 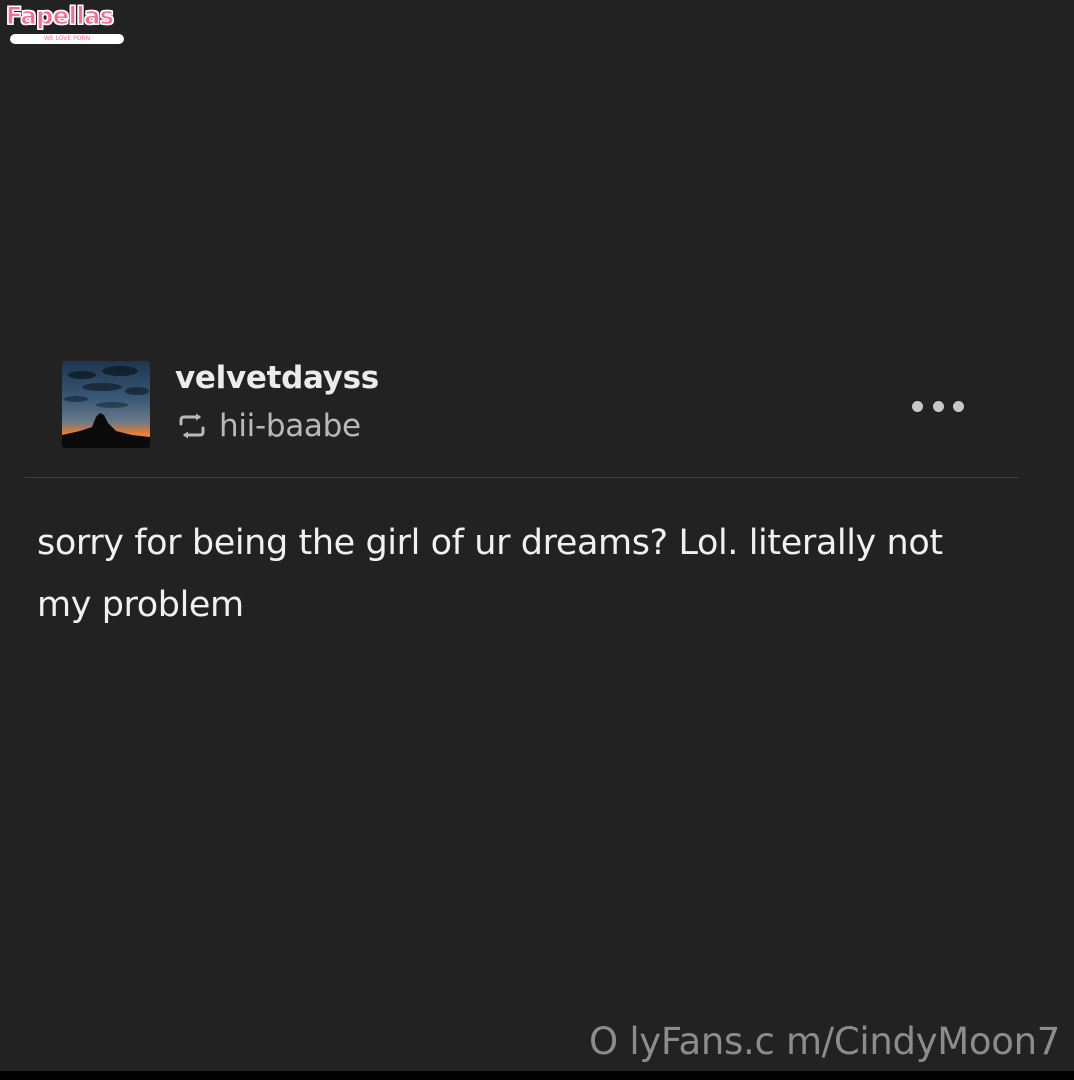 I want to click on avatar, so click(x=106, y=404).